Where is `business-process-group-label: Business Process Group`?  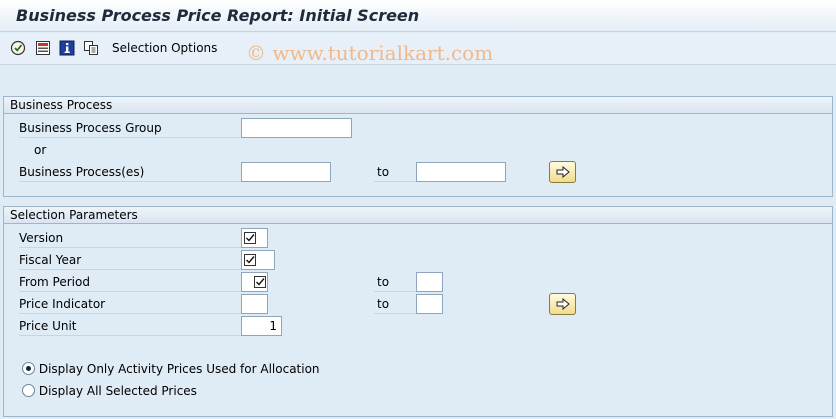 business-process-group-label: Business Process Group is located at coordinates (131, 128).